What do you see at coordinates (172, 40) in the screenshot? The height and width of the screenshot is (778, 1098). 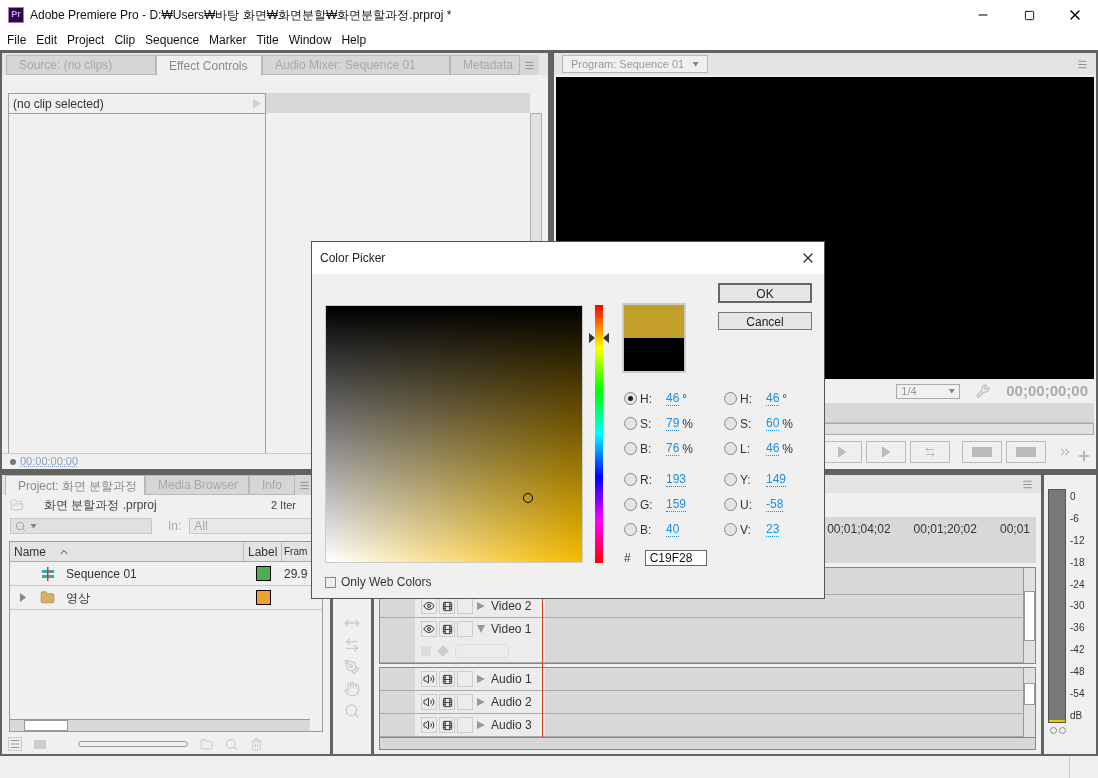 I see `menu-item: Sequence` at bounding box center [172, 40].